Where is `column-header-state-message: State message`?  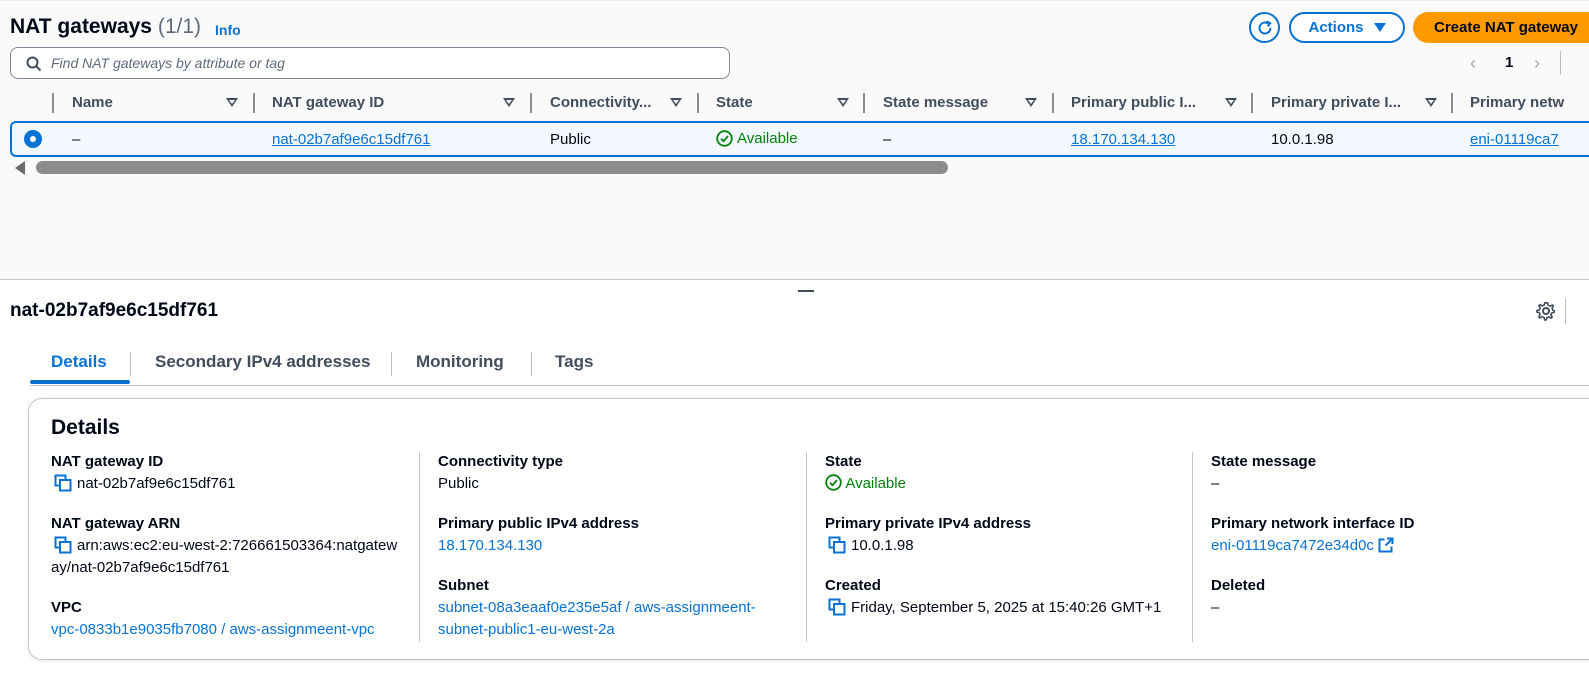
column-header-state-message: State message is located at coordinates (953, 104).